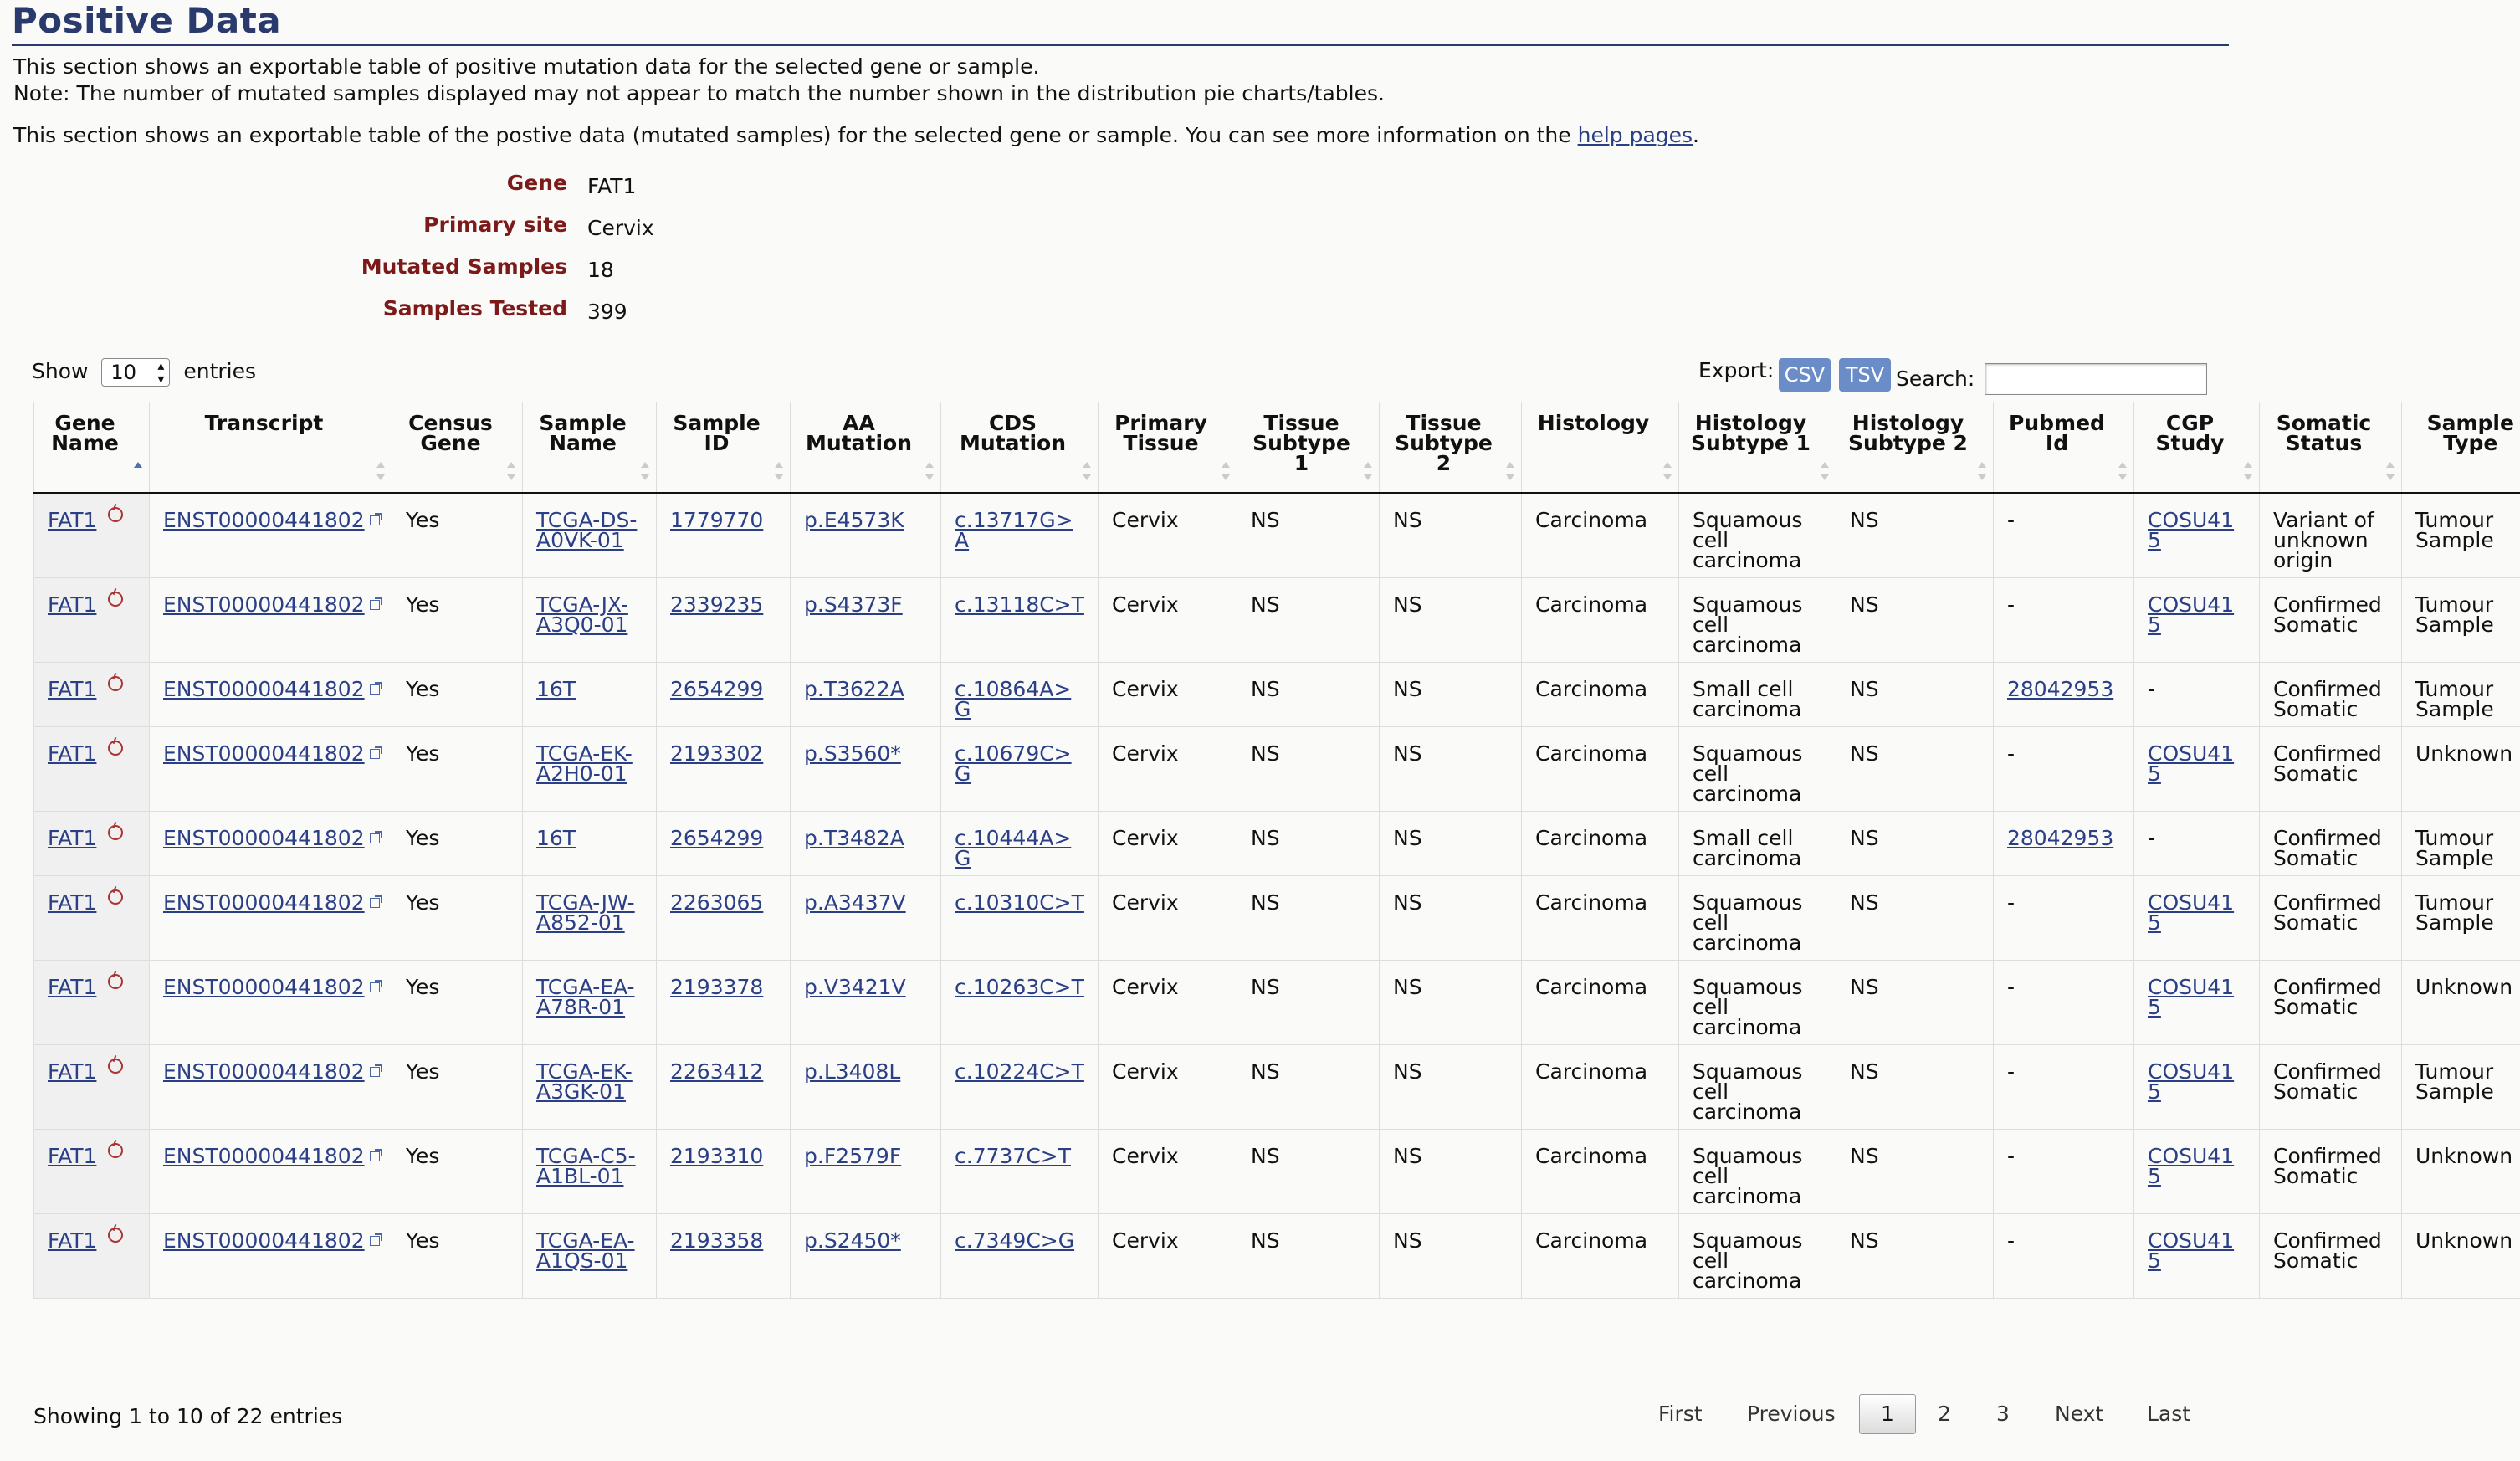  What do you see at coordinates (852, 1156) in the screenshot?
I see `cell-link: p.F2579F` at bounding box center [852, 1156].